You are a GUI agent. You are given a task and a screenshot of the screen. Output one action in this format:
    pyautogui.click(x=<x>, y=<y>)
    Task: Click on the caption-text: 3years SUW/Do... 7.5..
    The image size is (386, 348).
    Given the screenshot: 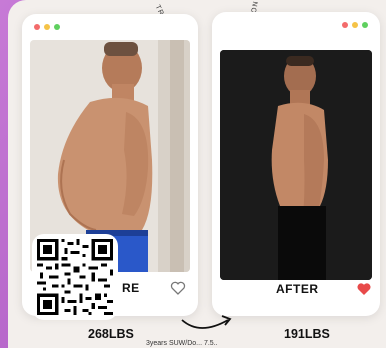 What is the action you would take?
    pyautogui.click(x=182, y=343)
    